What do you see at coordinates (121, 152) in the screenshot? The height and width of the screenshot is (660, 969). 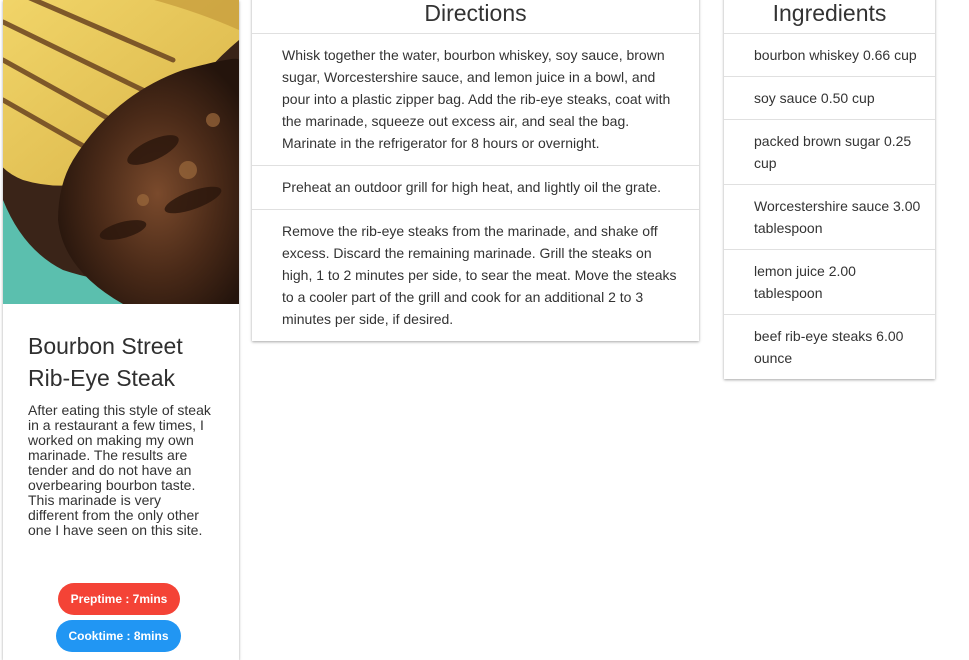 I see `recipe-photo` at bounding box center [121, 152].